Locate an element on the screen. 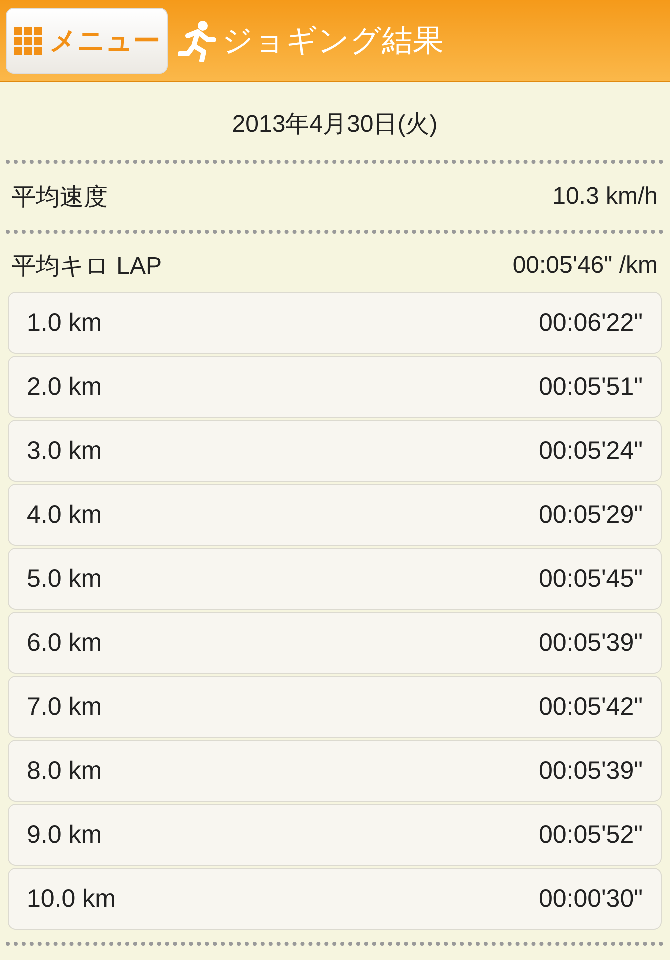 The image size is (670, 960). lap-distance: 7.0 km is located at coordinates (64, 707).